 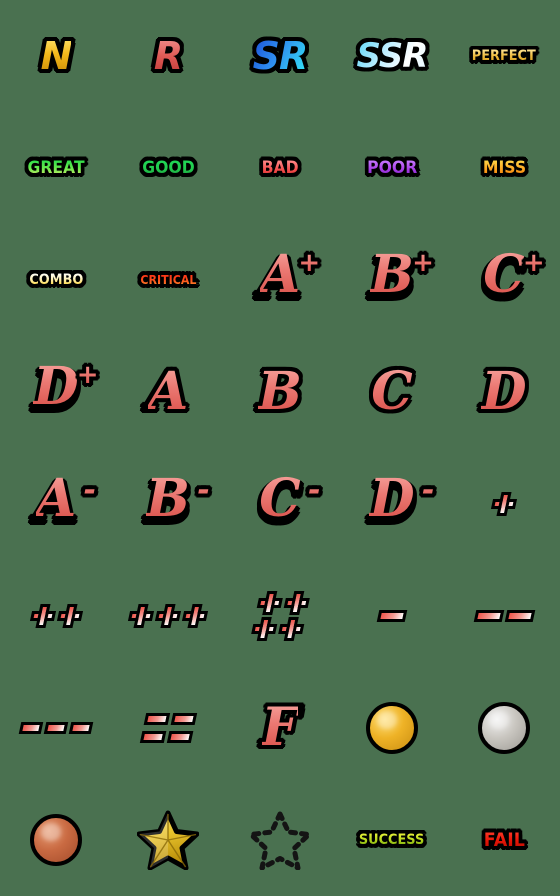 I want to click on emoji-cell-rank-sr: SR SR, so click(x=280, y=56).